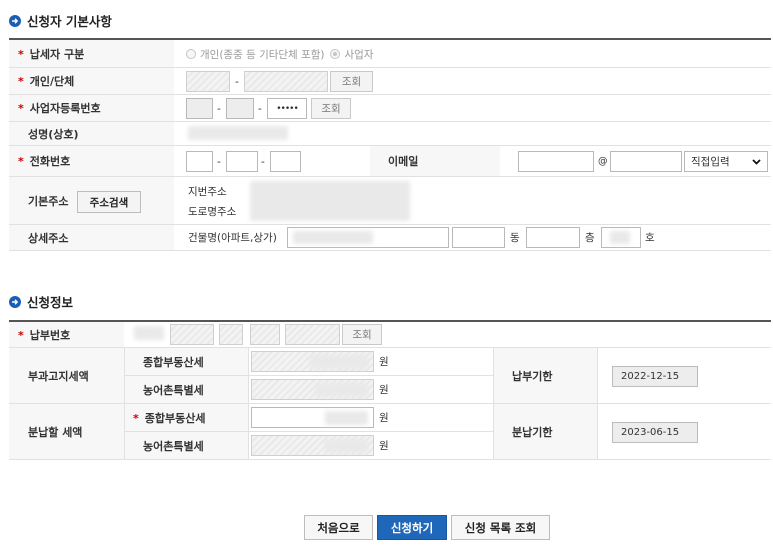  Describe the element at coordinates (173, 362) in the screenshot. I see `notified-comprehensive-label: 종합부동산세` at that location.